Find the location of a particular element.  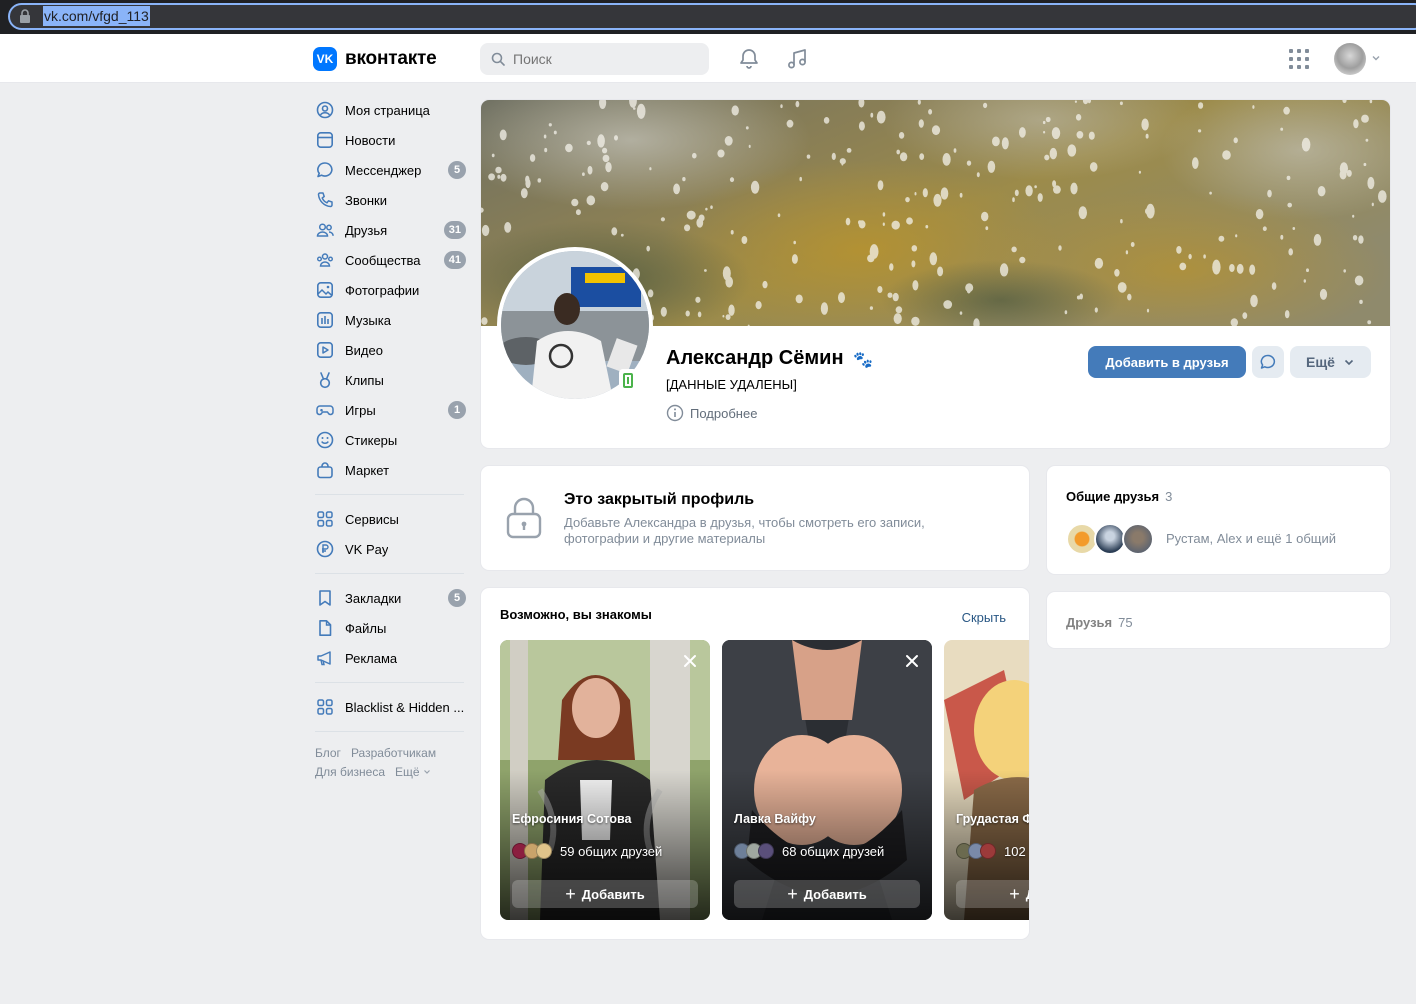

nav-item-vkpay: VK Pay is located at coordinates (393, 549).